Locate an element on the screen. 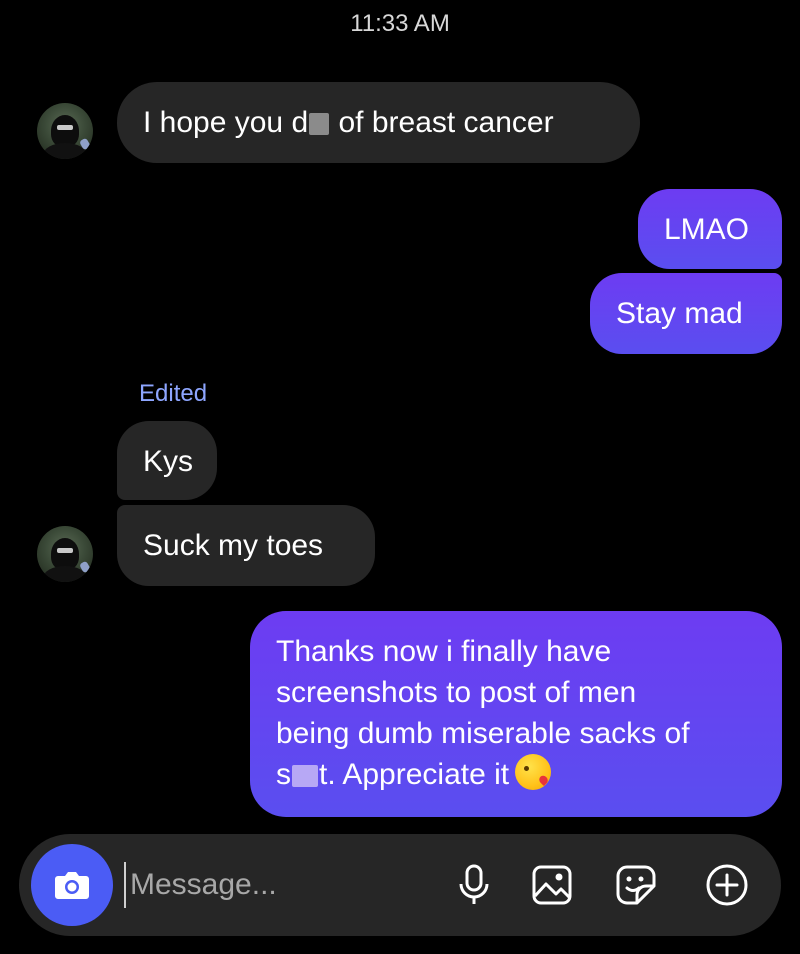 The width and height of the screenshot is (800, 954). image-icon is located at coordinates (552, 885).